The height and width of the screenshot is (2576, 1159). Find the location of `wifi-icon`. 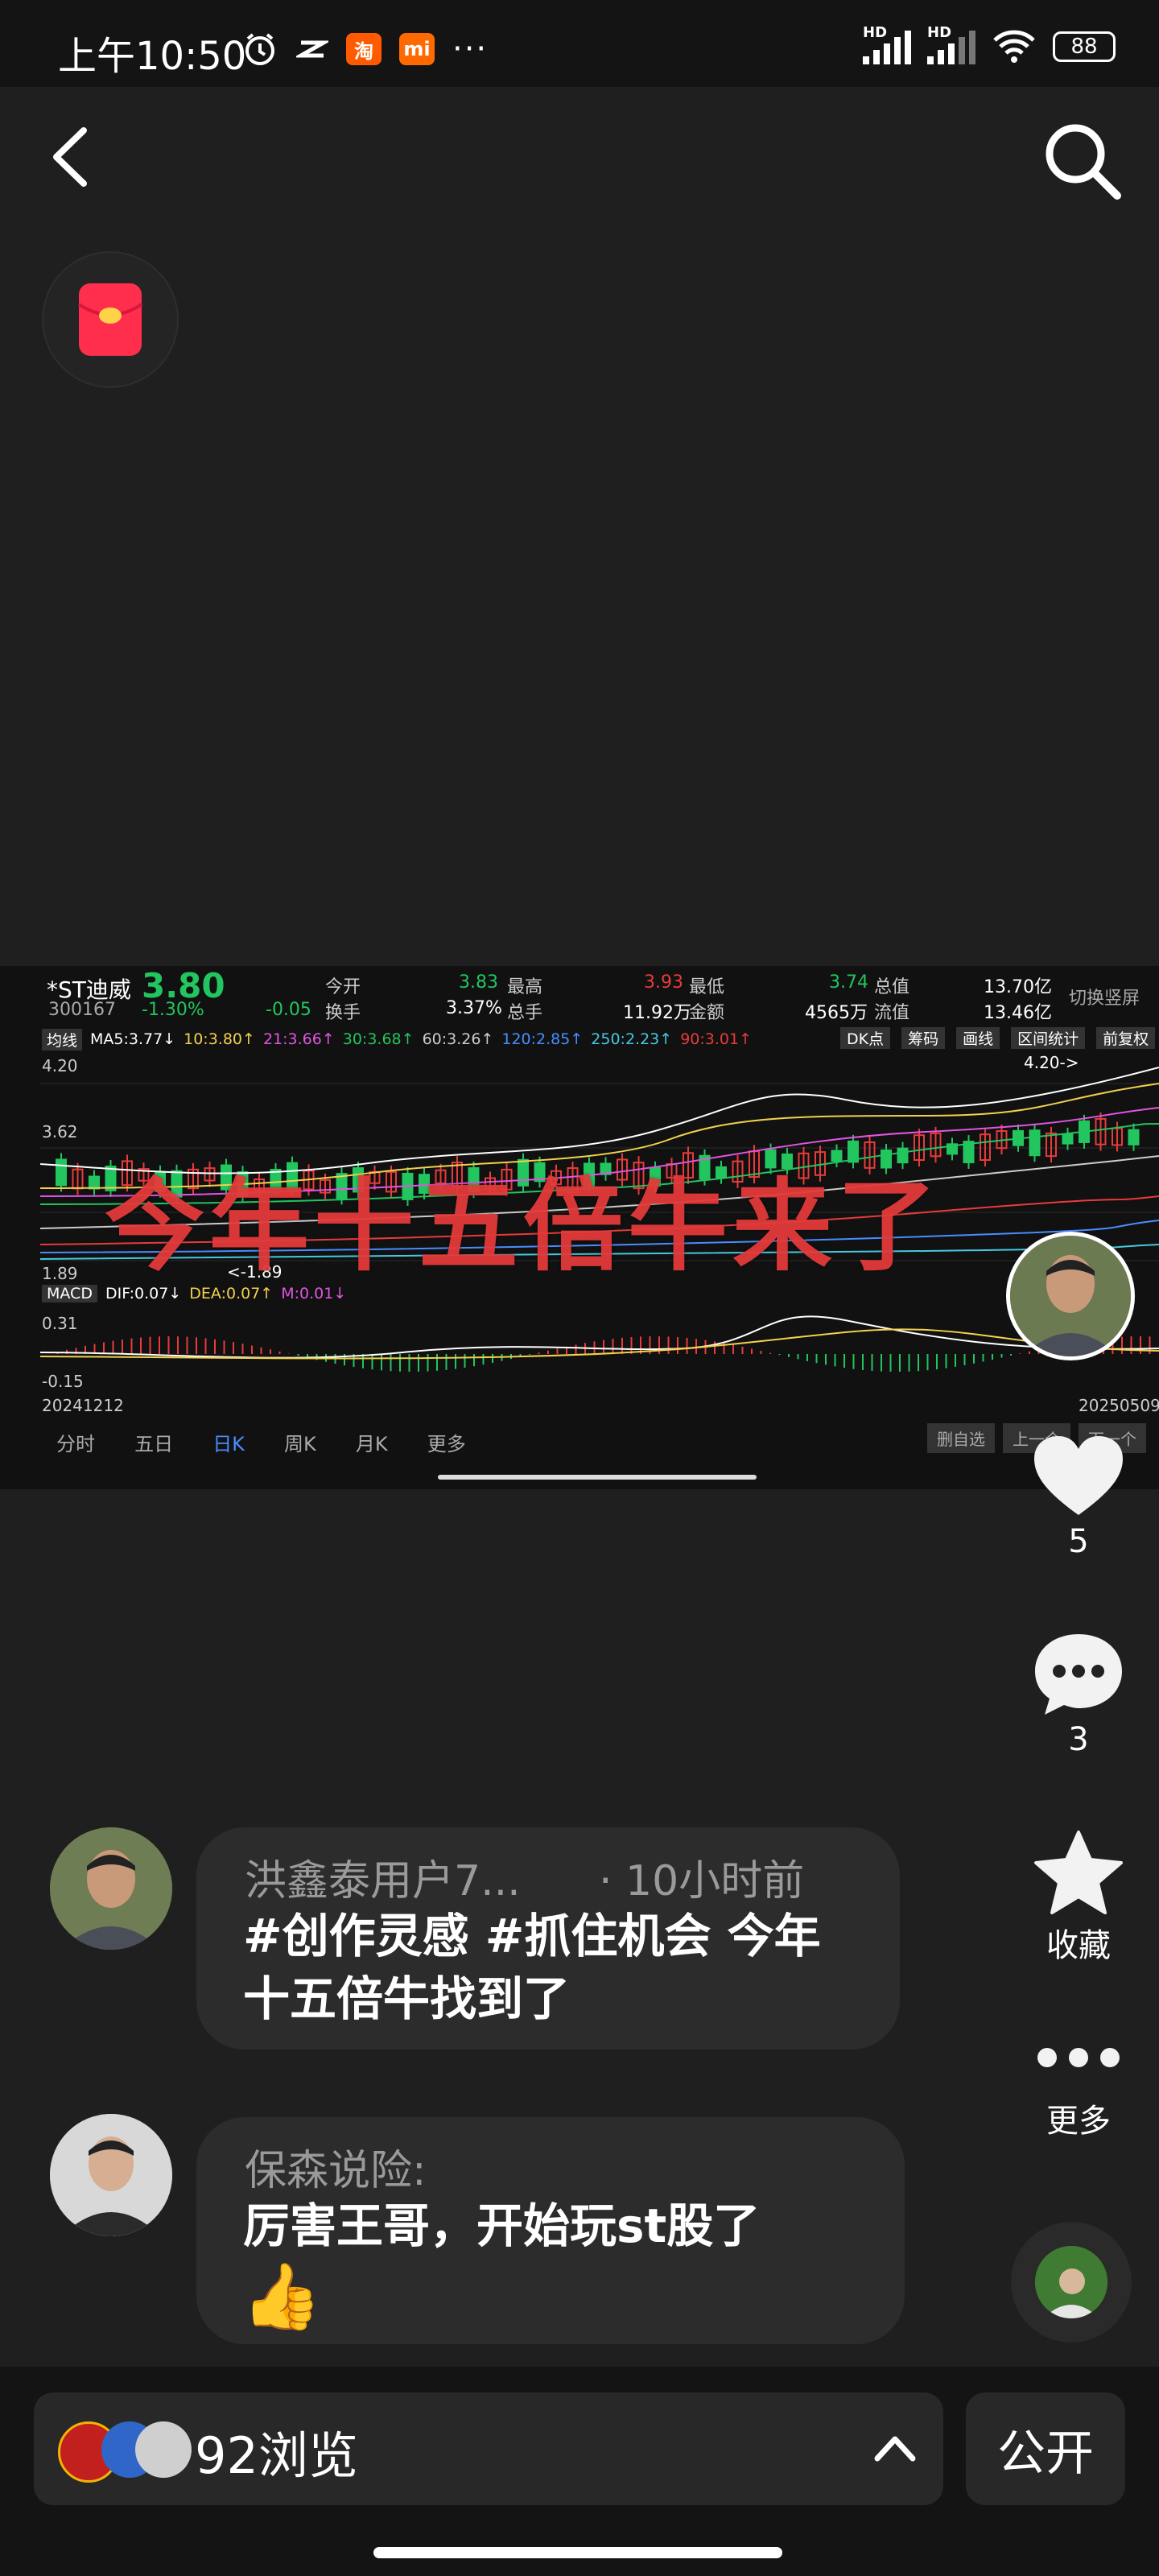

wifi-icon is located at coordinates (1014, 46).